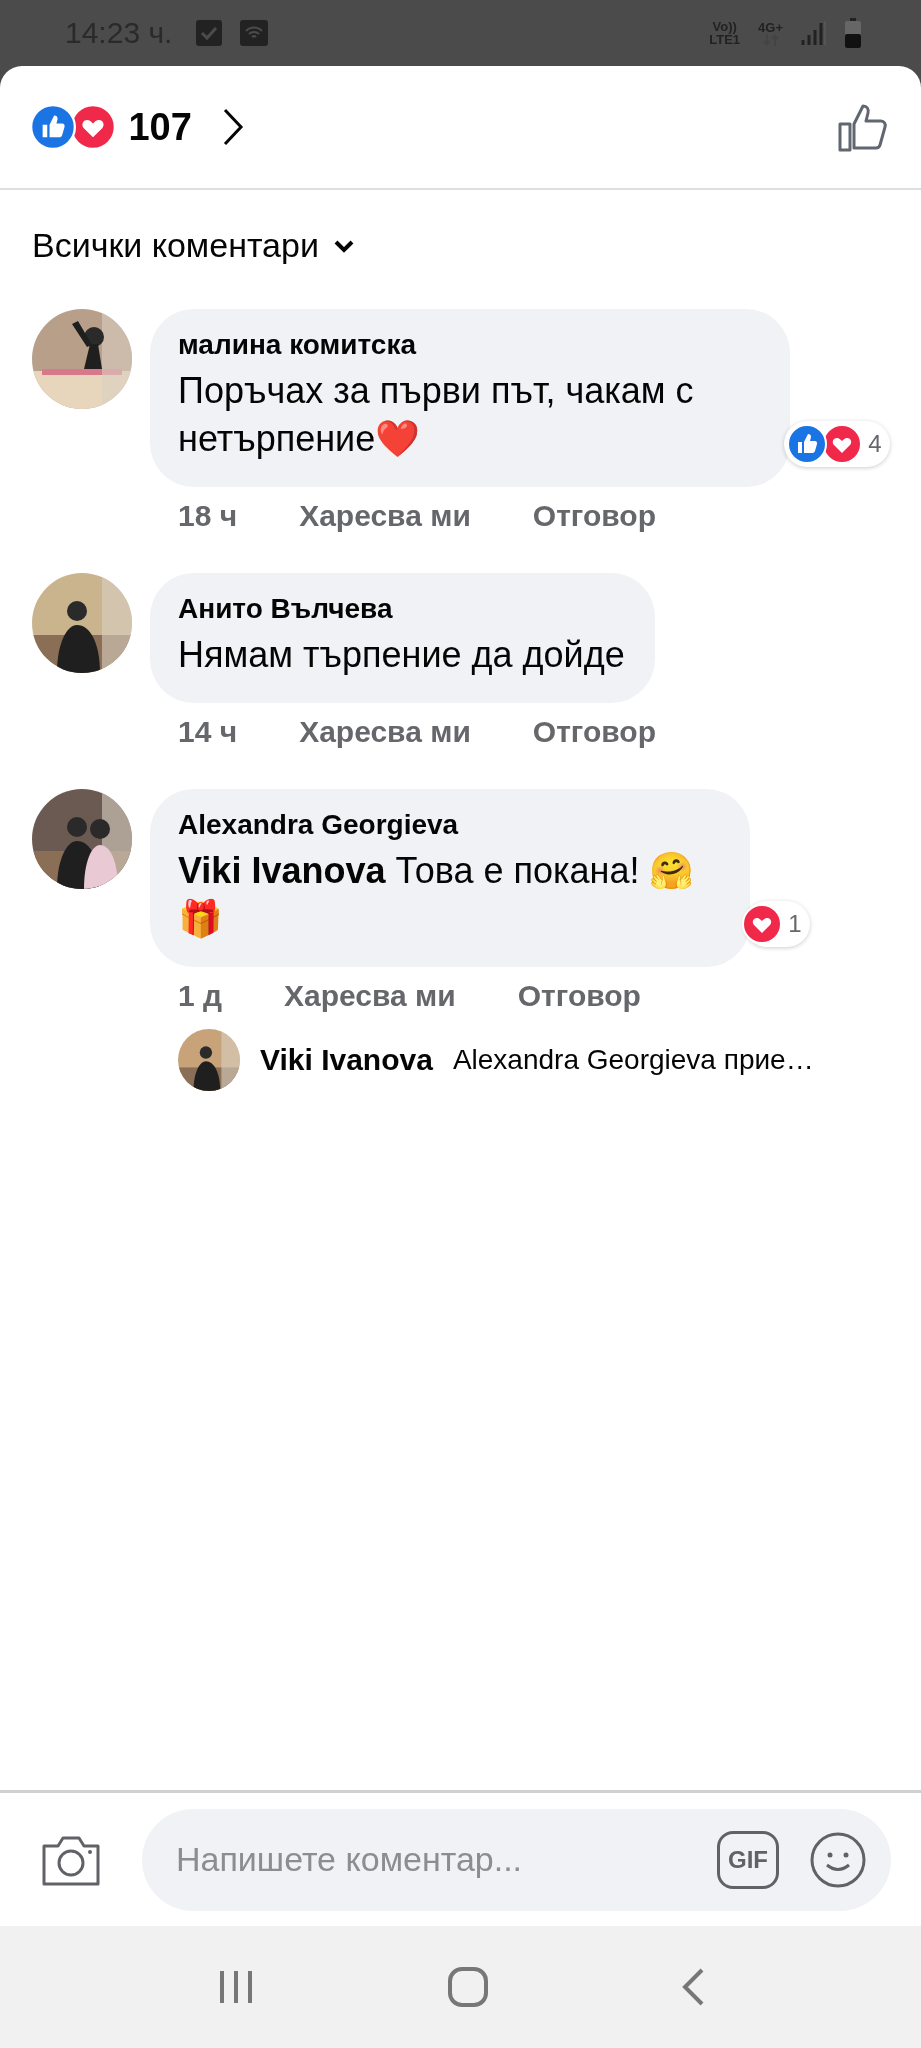 Image resolution: width=921 pixels, height=2048 pixels. I want to click on wifi-icon, so click(254, 33).